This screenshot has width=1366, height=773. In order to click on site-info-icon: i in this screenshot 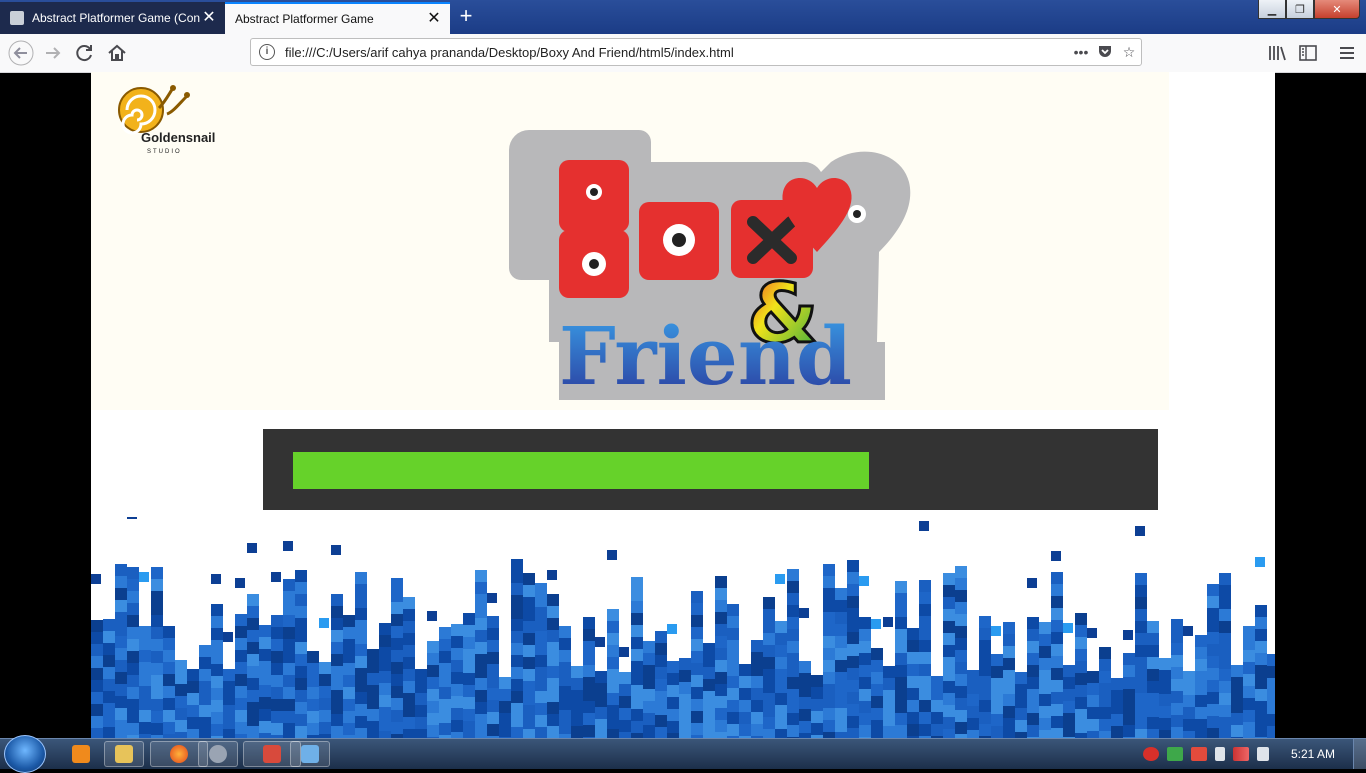, I will do `click(267, 52)`.